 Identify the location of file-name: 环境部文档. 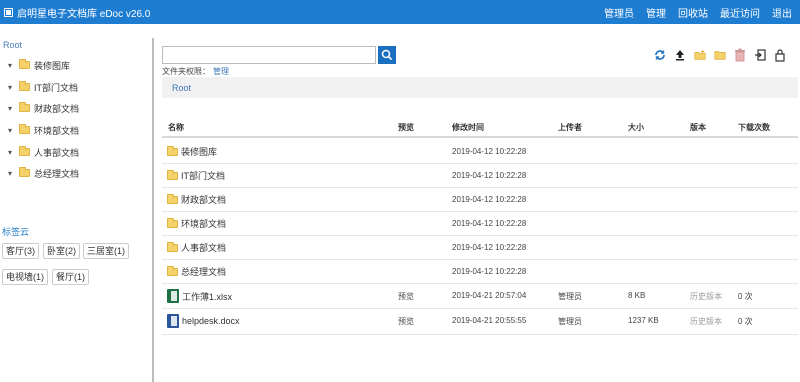
(203, 223).